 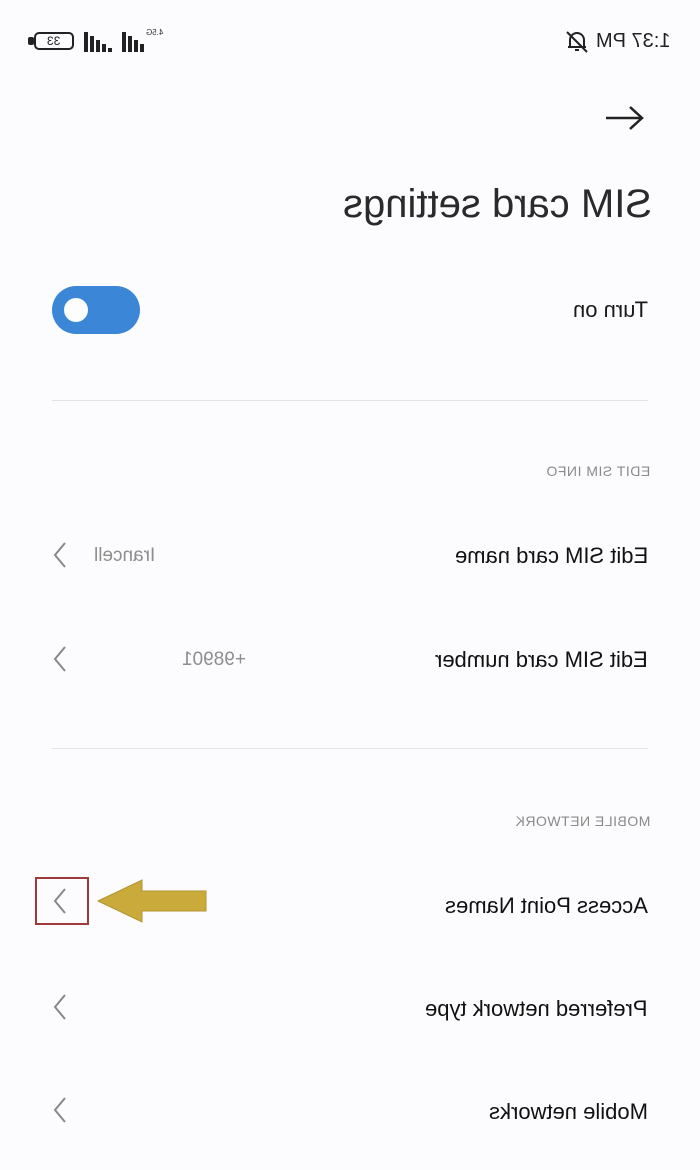 What do you see at coordinates (98, 42) in the screenshot?
I see `signal-strength-icon` at bounding box center [98, 42].